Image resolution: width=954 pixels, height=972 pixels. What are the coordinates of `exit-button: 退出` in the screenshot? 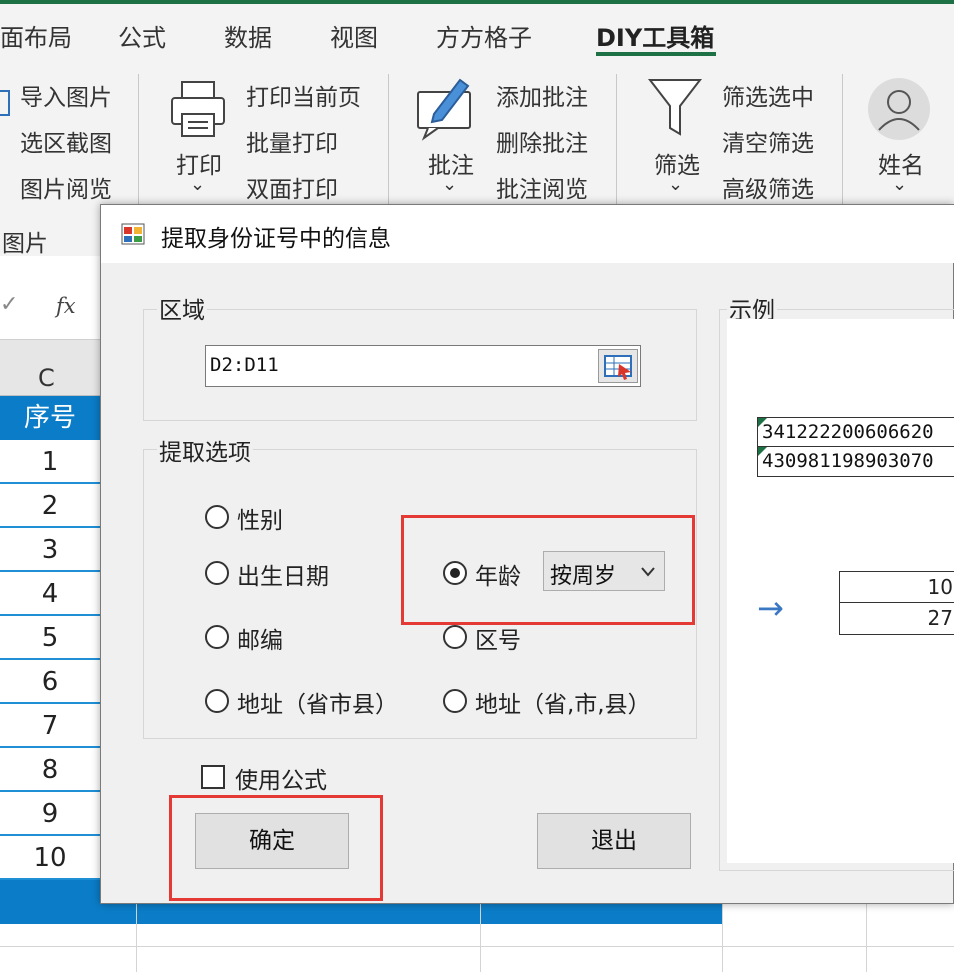 It's located at (614, 841).